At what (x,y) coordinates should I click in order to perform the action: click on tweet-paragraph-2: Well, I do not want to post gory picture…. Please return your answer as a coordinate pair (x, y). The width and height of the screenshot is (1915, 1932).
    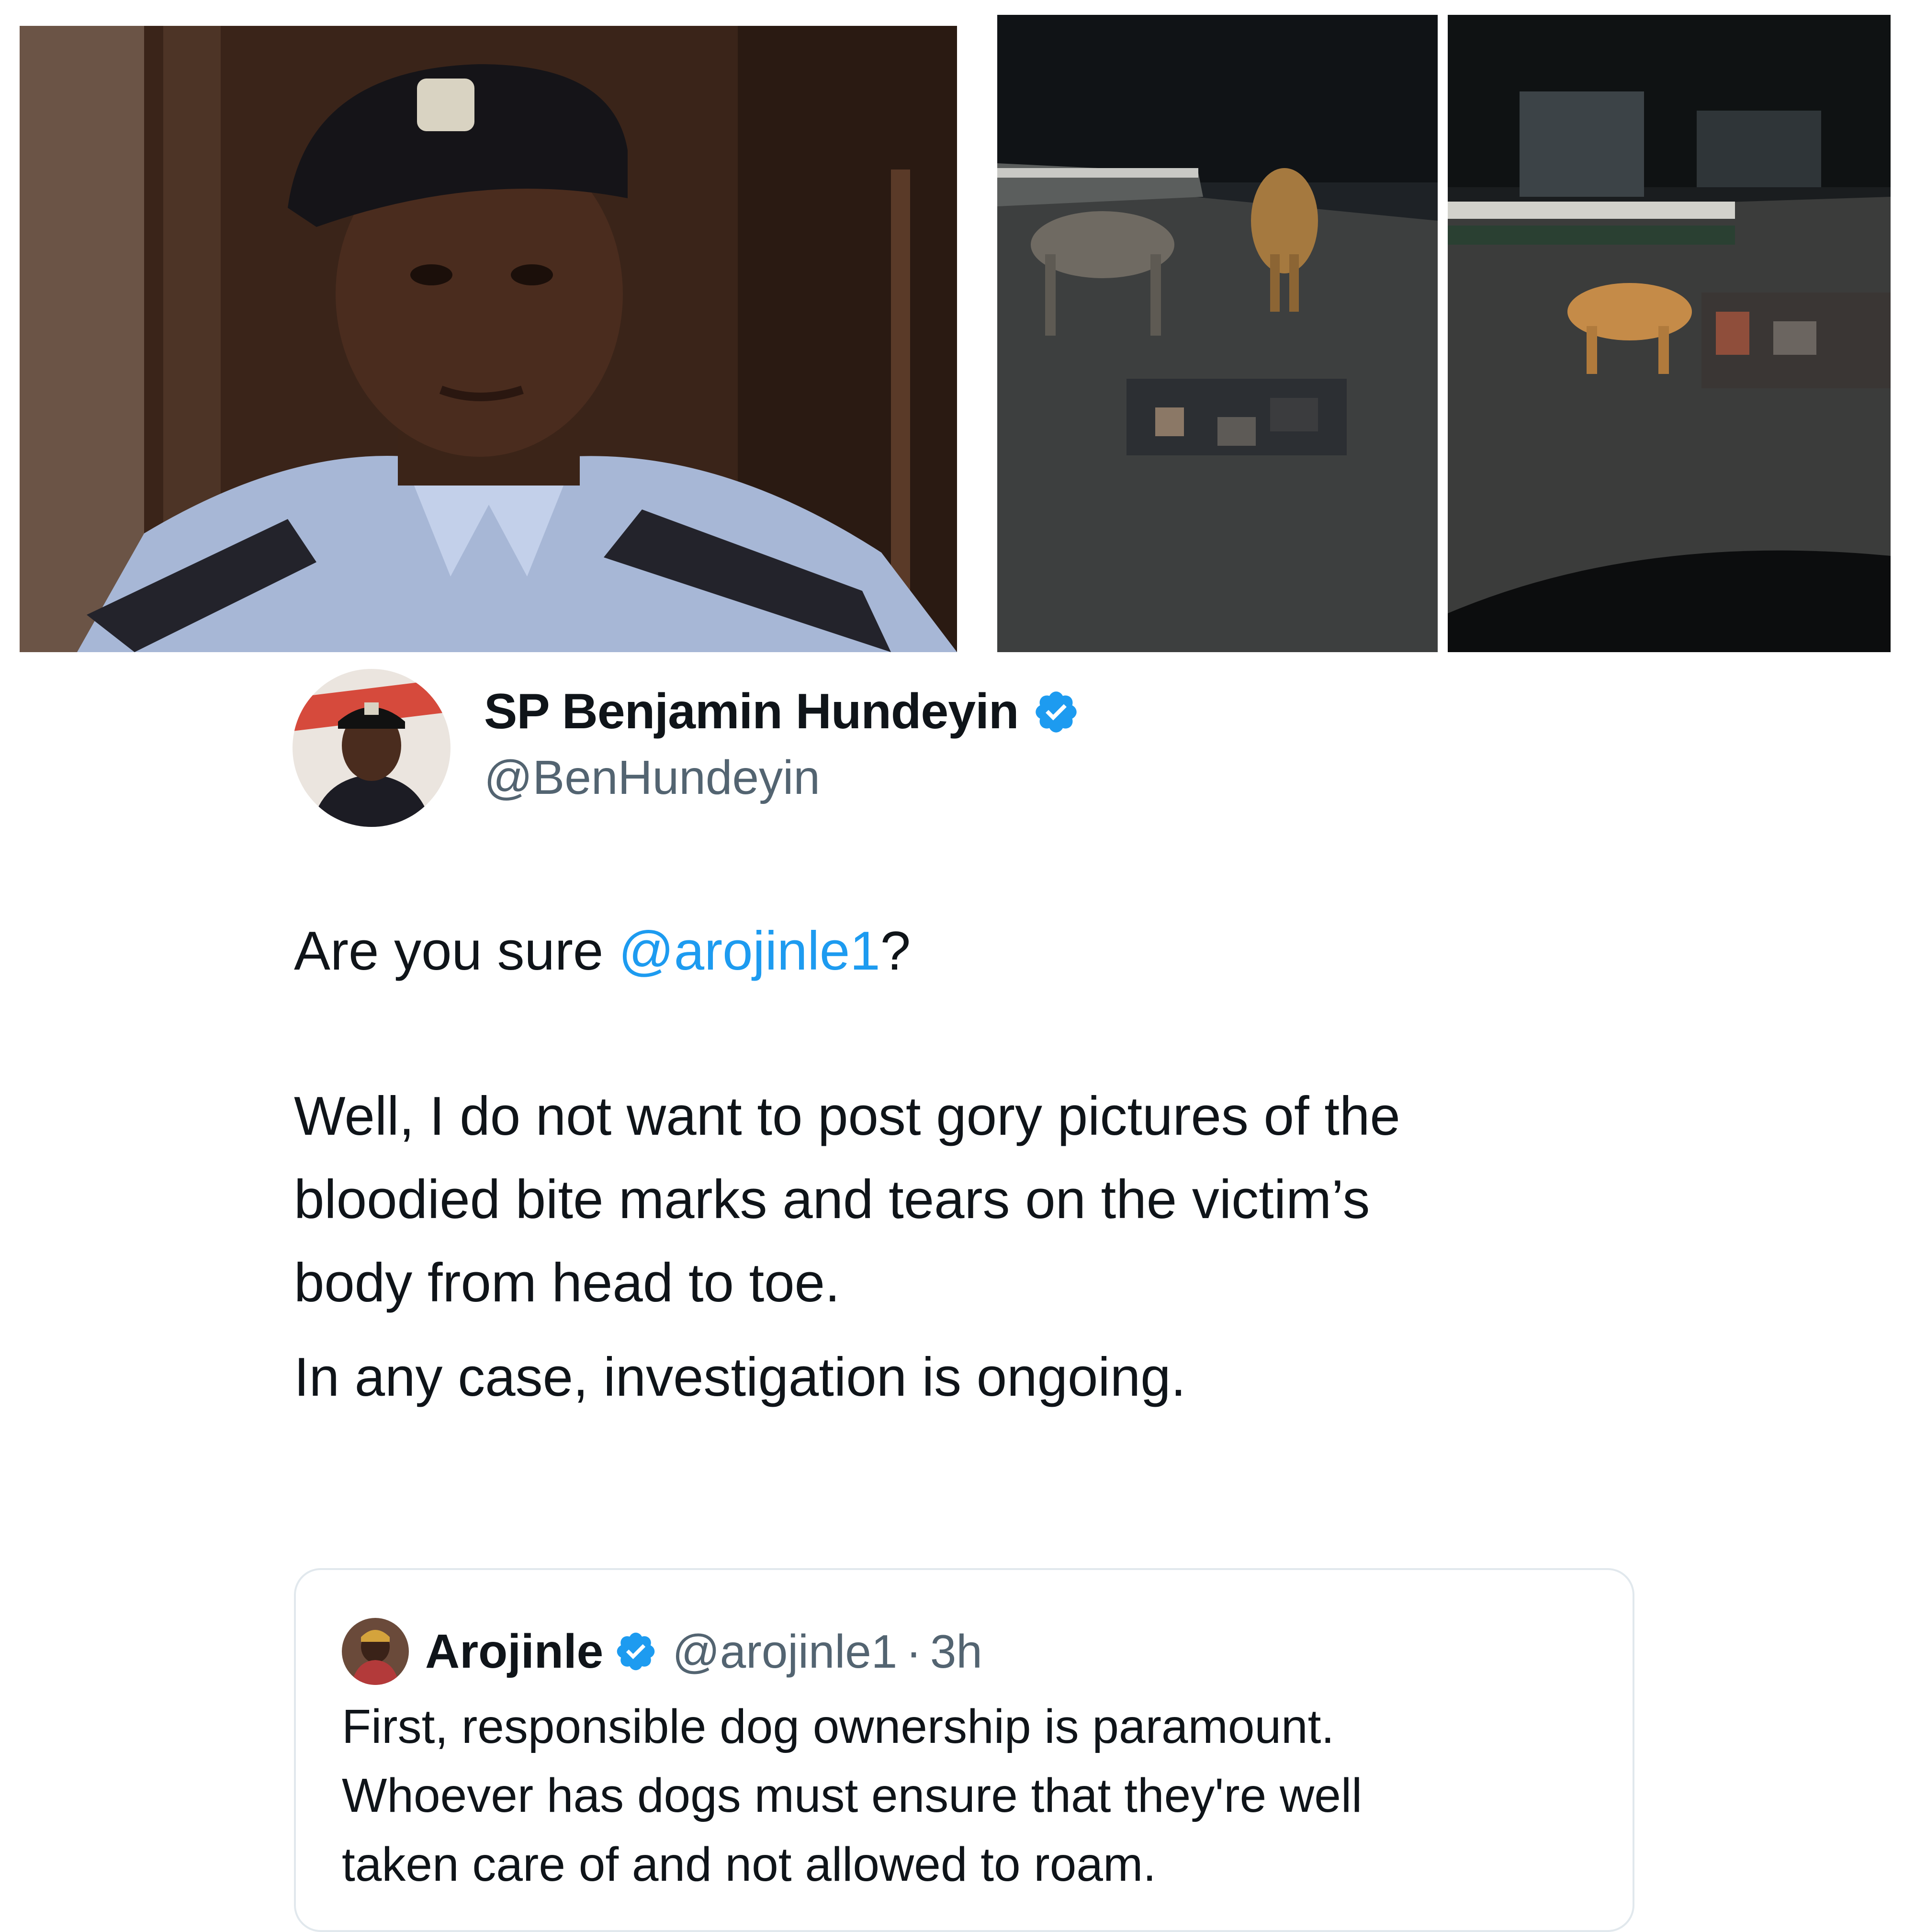
    Looking at the image, I should click on (847, 1199).